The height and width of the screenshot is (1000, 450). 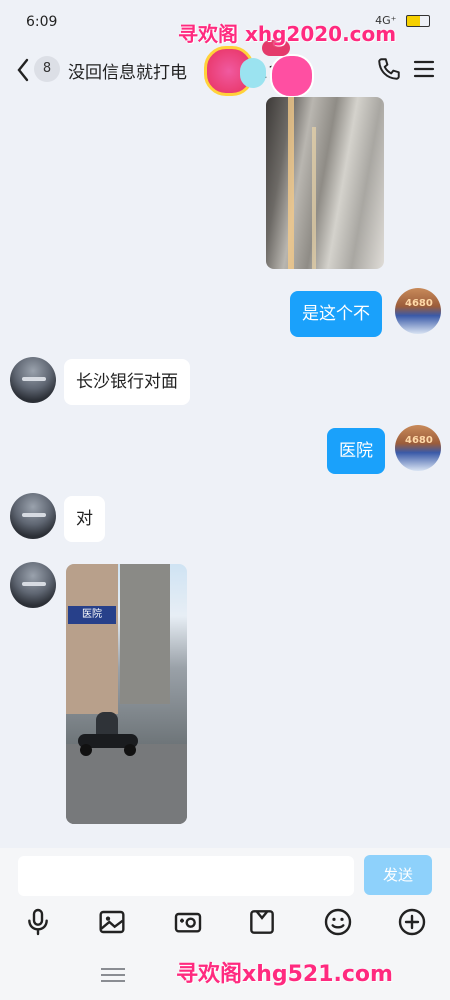 I want to click on watermark-top: 寻欢阁 xhg2020.com, so click(x=287, y=34).